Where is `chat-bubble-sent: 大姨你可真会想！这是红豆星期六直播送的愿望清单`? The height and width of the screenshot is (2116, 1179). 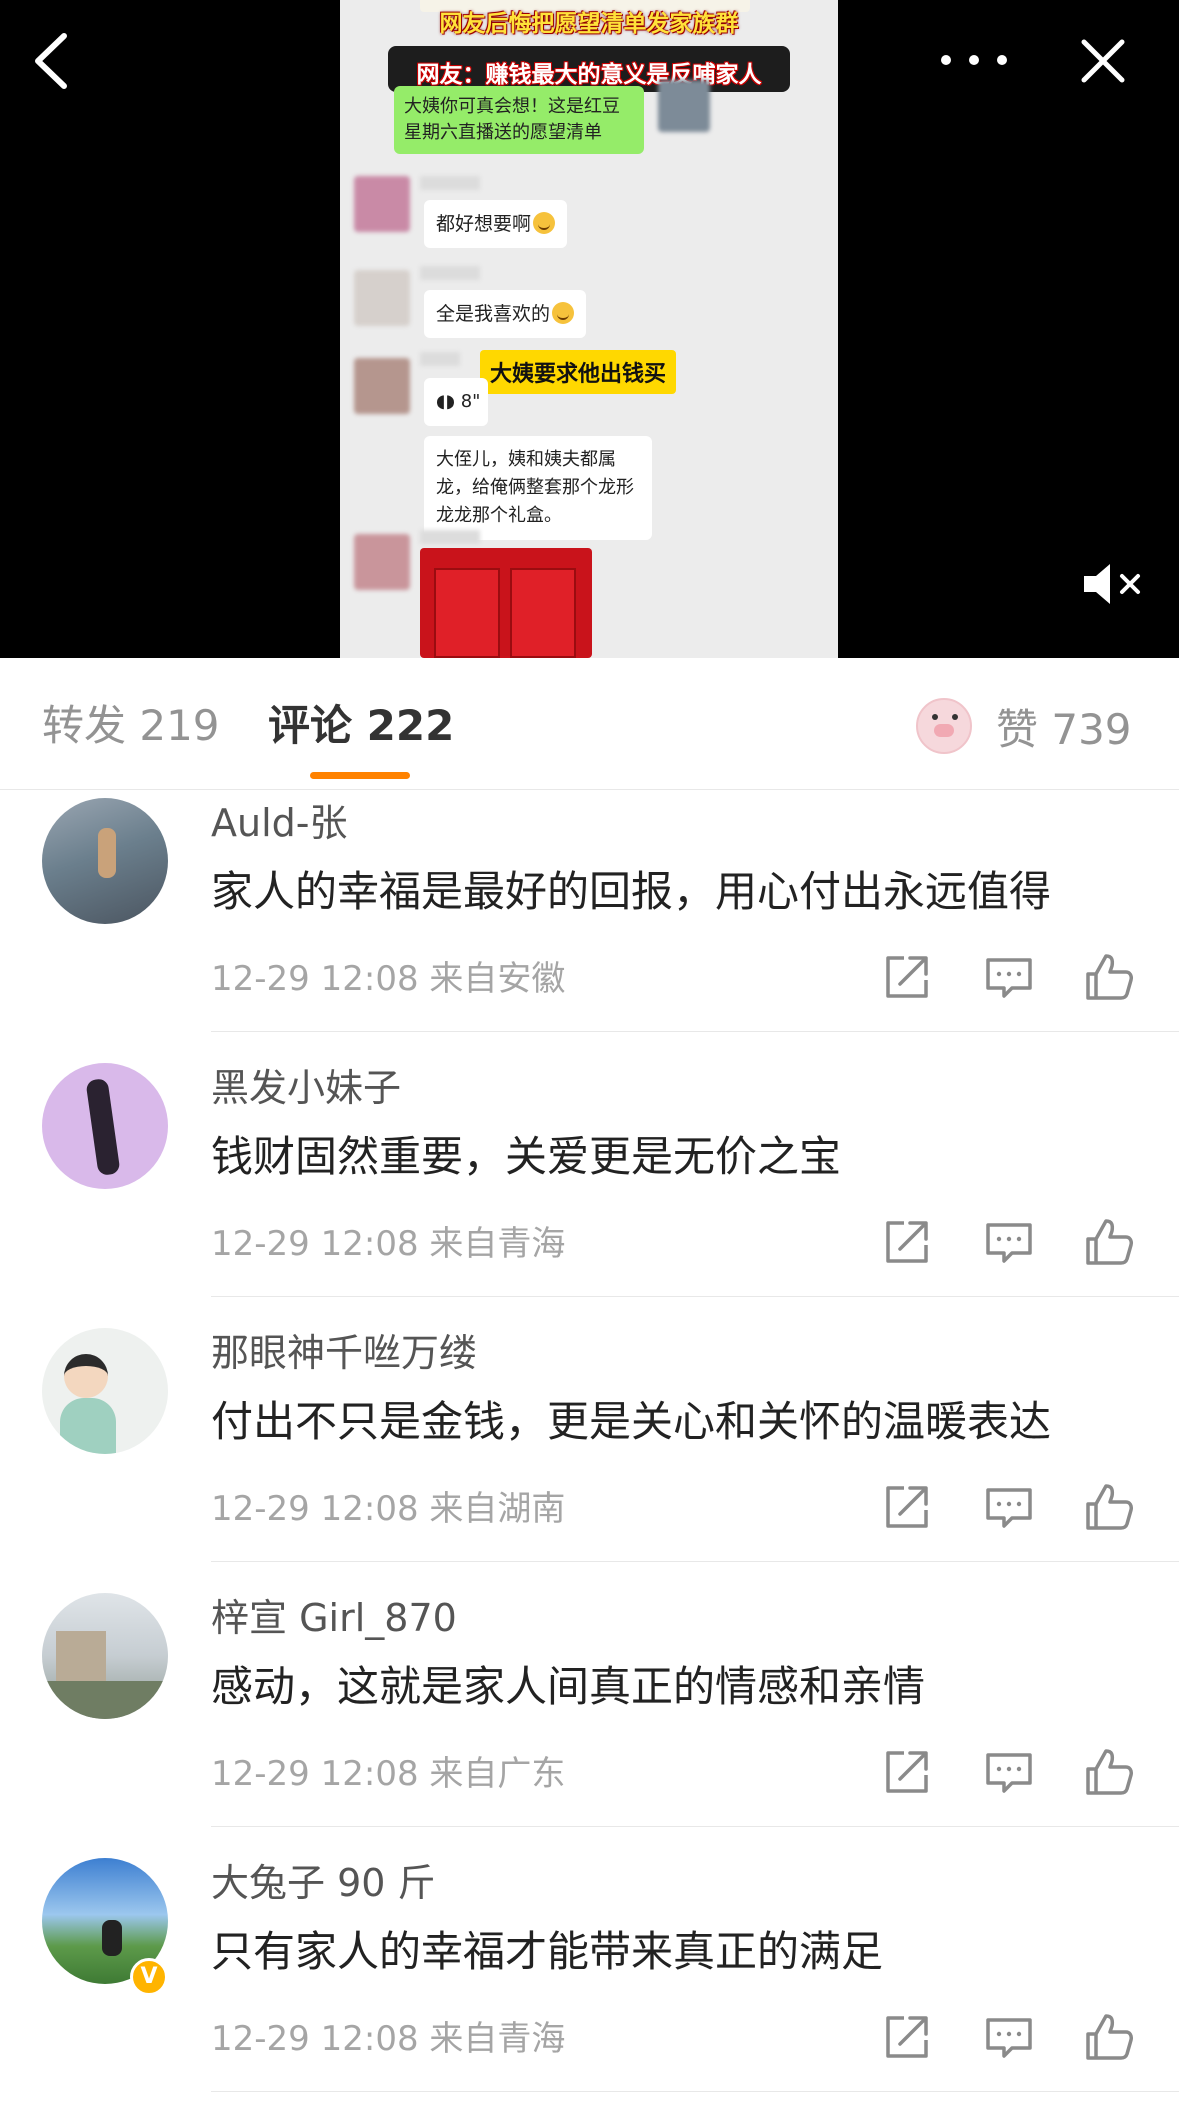 chat-bubble-sent: 大姨你可真会想！这是红豆星期六直播送的愿望清单 is located at coordinates (519, 120).